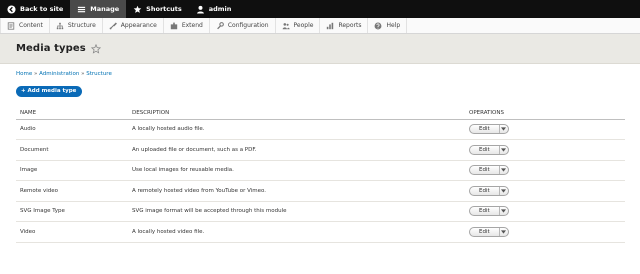  Describe the element at coordinates (24, 74) in the screenshot. I see `breadcrumb-home: Home` at that location.